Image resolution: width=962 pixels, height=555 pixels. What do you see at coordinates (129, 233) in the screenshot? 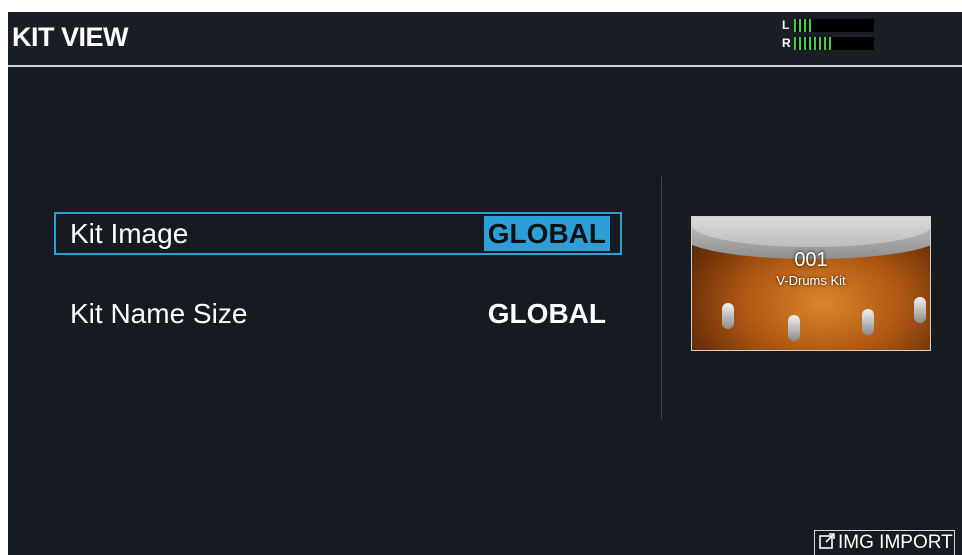
I see `param-label: Kit Image` at bounding box center [129, 233].